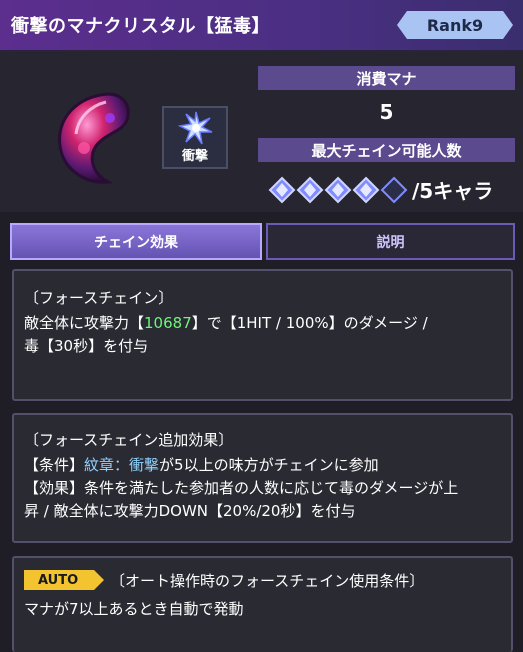 This screenshot has width=523, height=652. I want to click on effect-line2: 昇 / 敵全体に攻撃力DOWN【20%/20秒】を付与, so click(190, 511).